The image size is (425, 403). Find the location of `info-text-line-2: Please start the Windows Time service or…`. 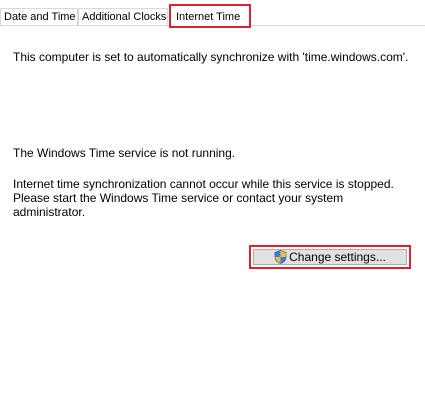

info-text-line-2: Please start the Windows Time service or… is located at coordinates (178, 198).